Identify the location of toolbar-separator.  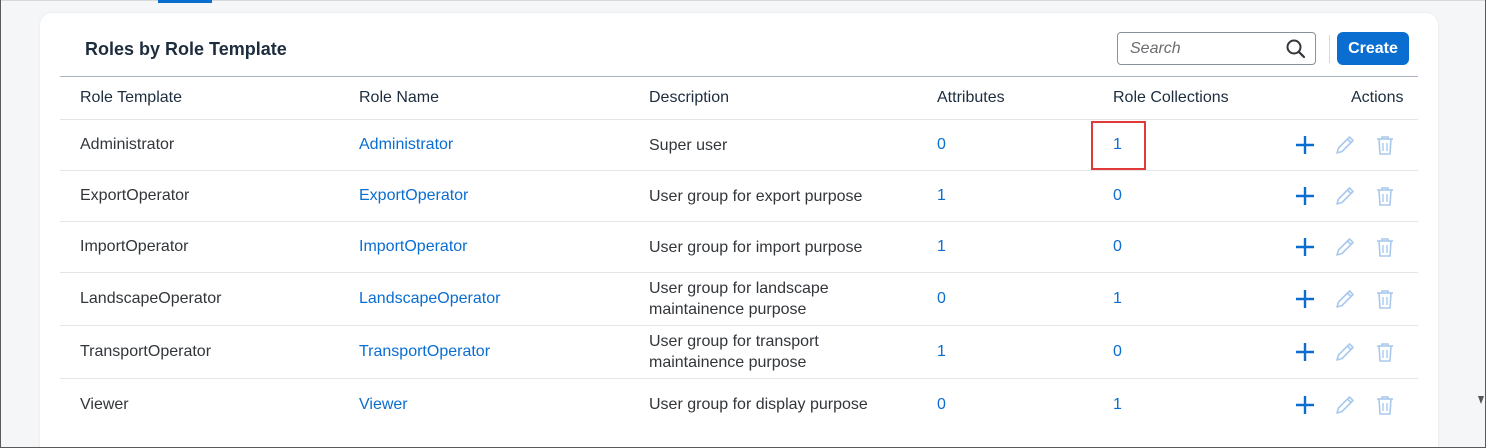
(1329, 49).